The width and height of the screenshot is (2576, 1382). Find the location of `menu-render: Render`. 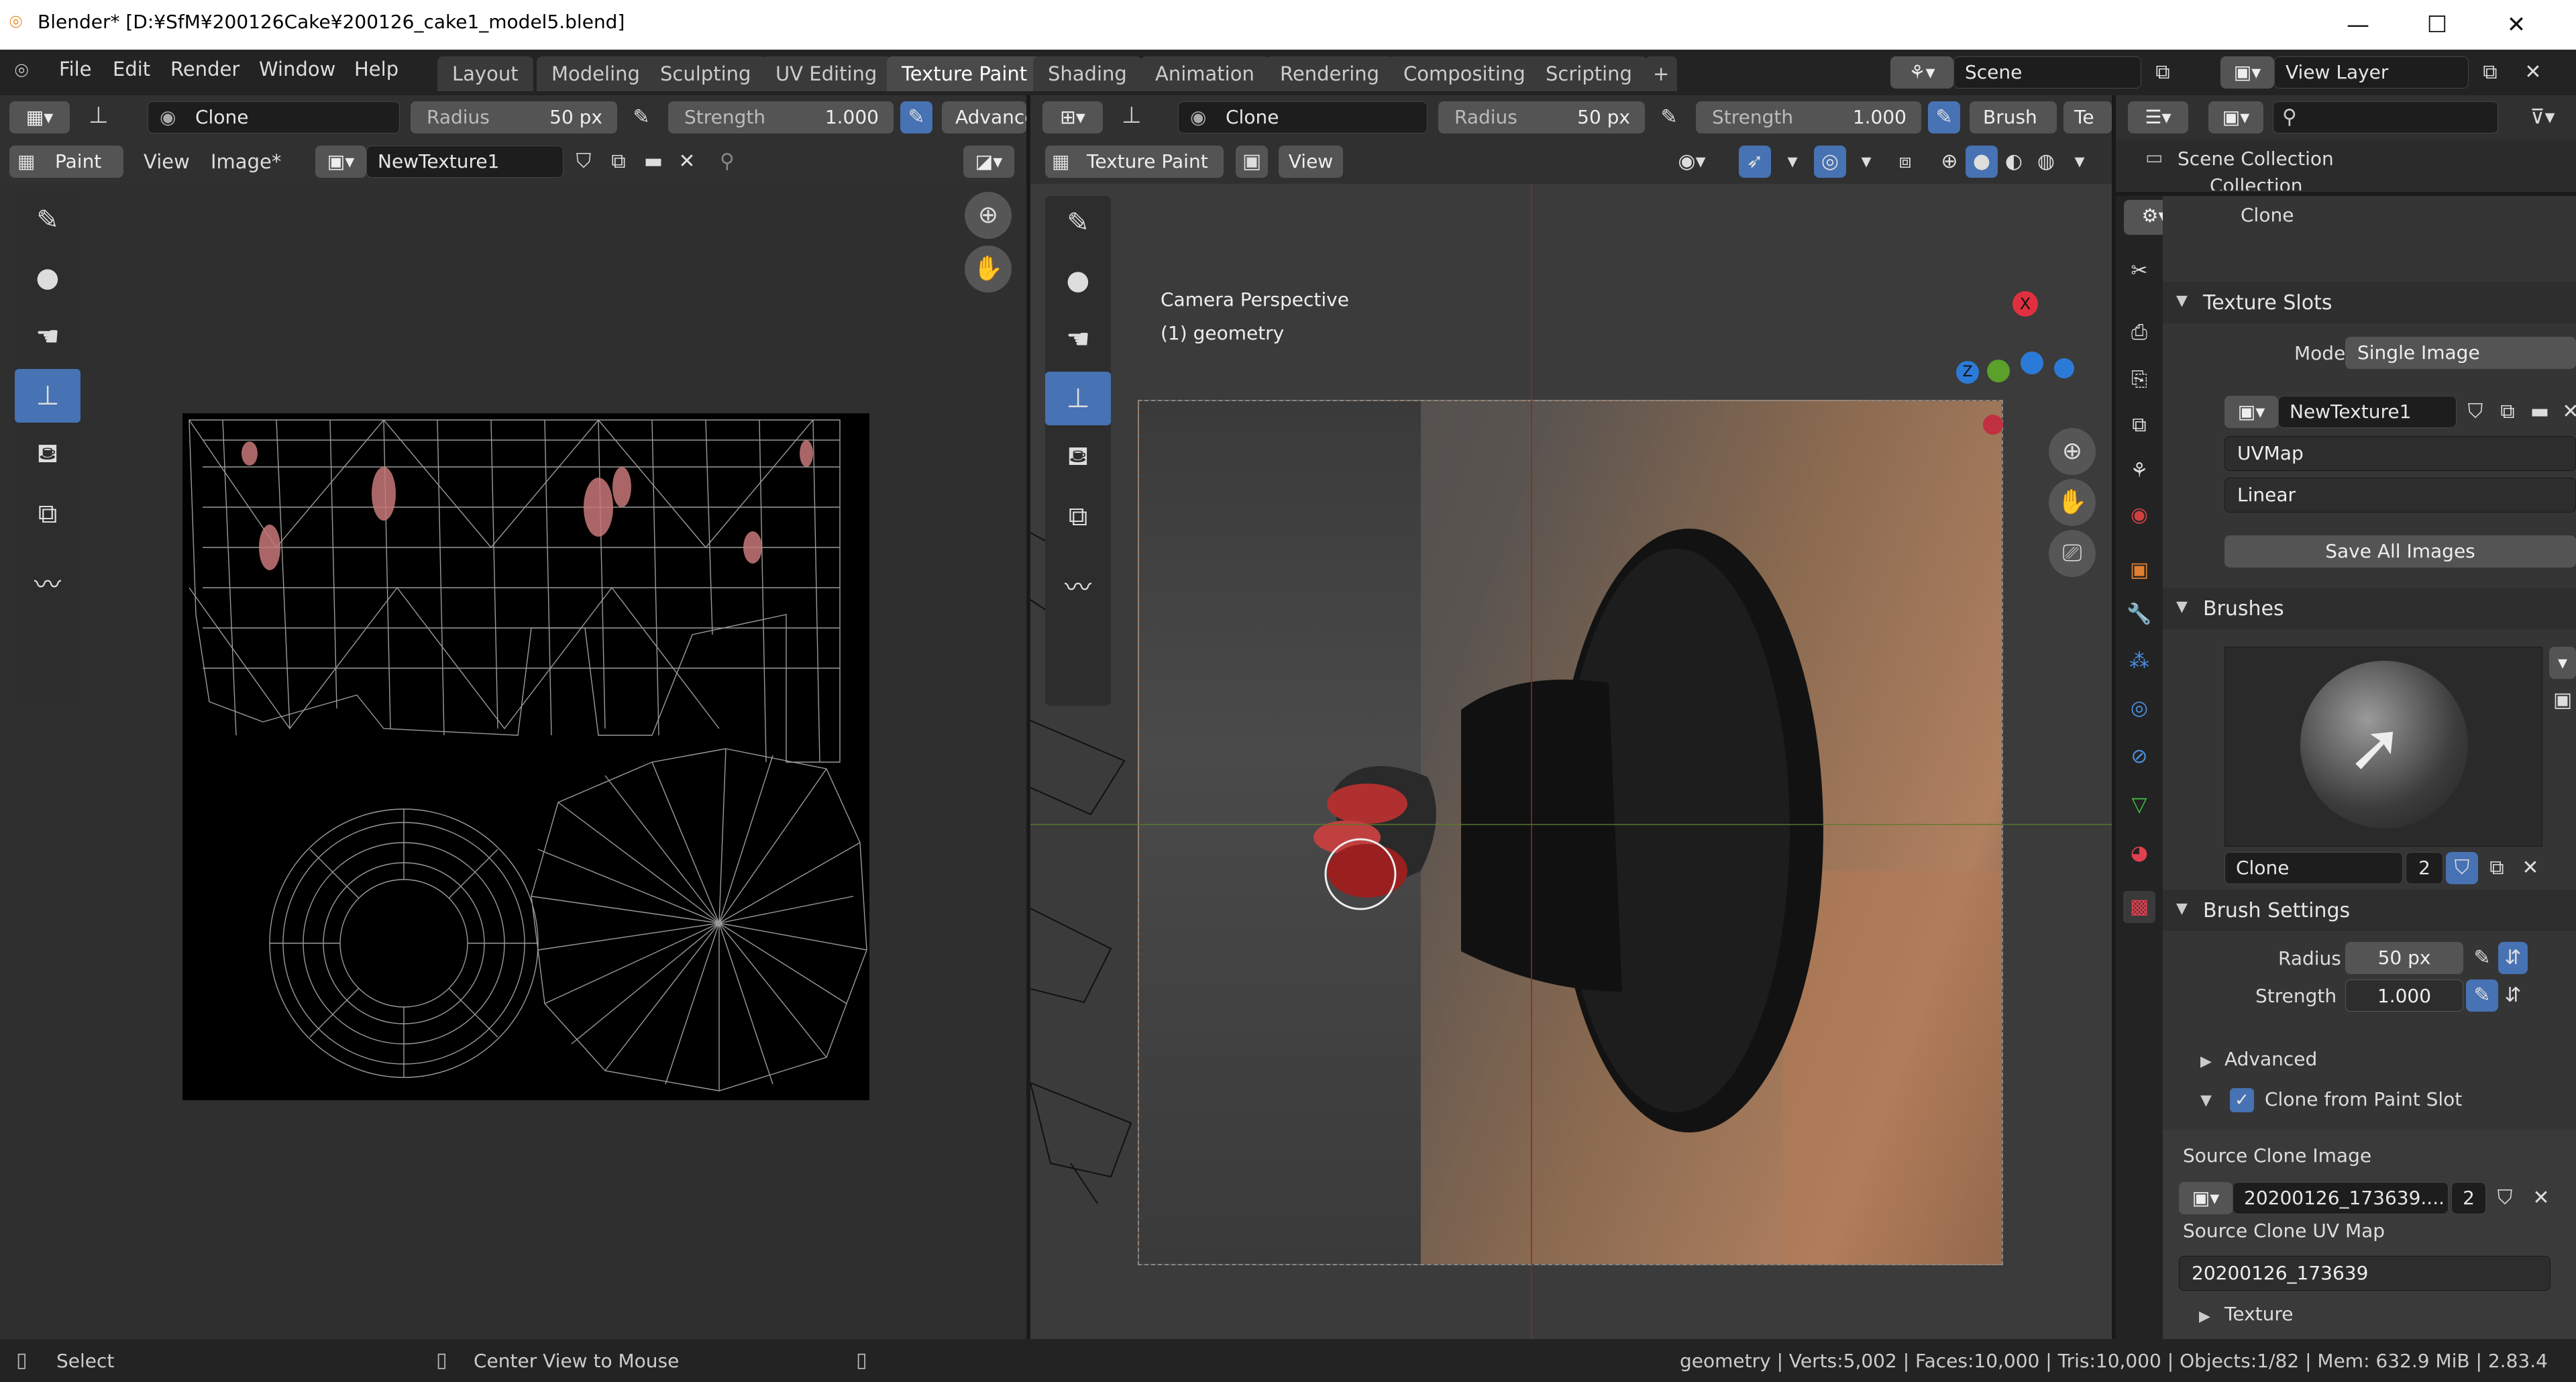

menu-render: Render is located at coordinates (204, 69).